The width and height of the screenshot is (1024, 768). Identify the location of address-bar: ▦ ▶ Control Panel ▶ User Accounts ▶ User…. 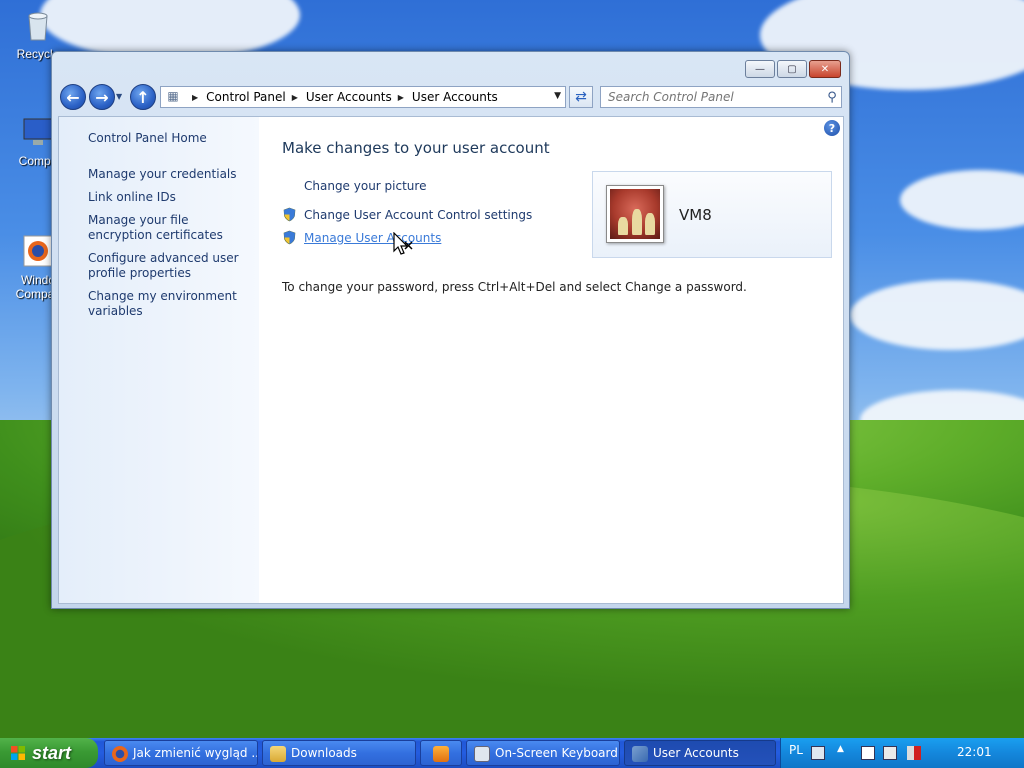
(363, 97).